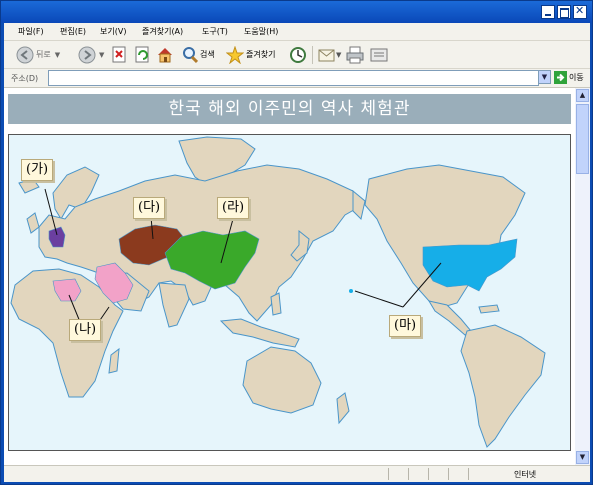 This screenshot has height=485, width=593. What do you see at coordinates (259, 333) in the screenshot?
I see `indonesia-landmass` at bounding box center [259, 333].